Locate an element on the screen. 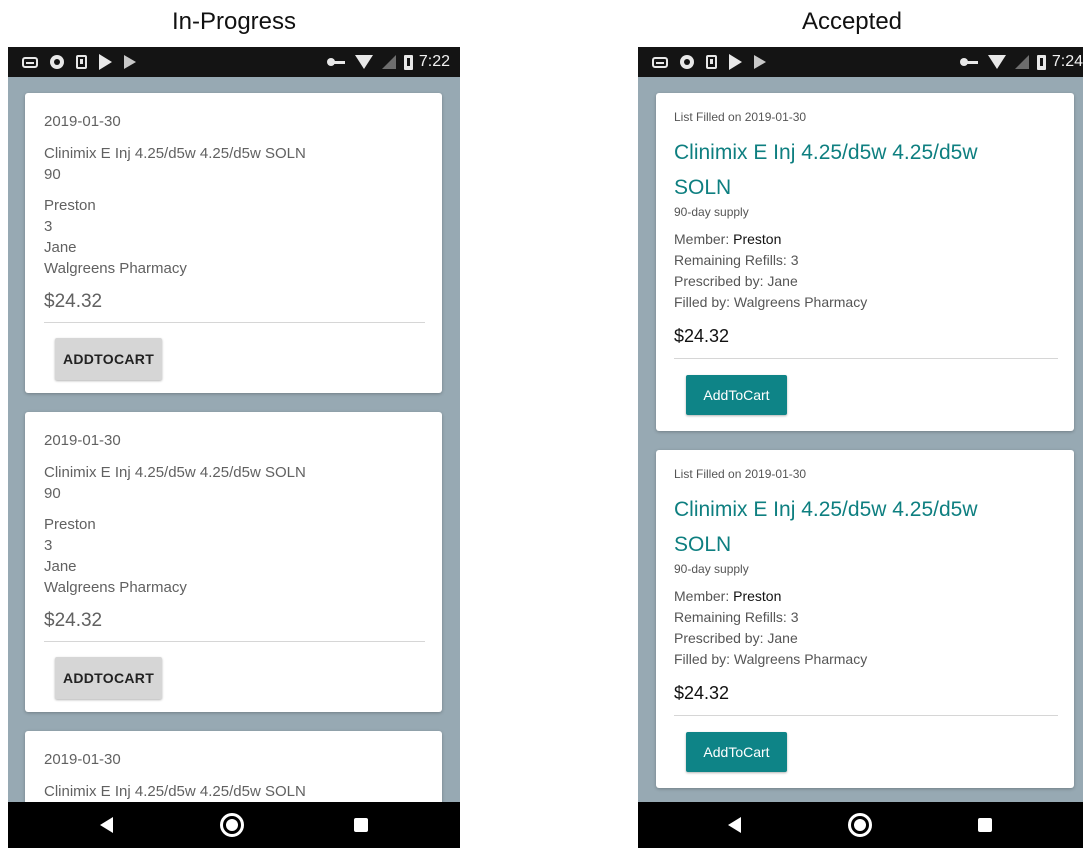  caption-accepted: Accepted is located at coordinates (852, 21).